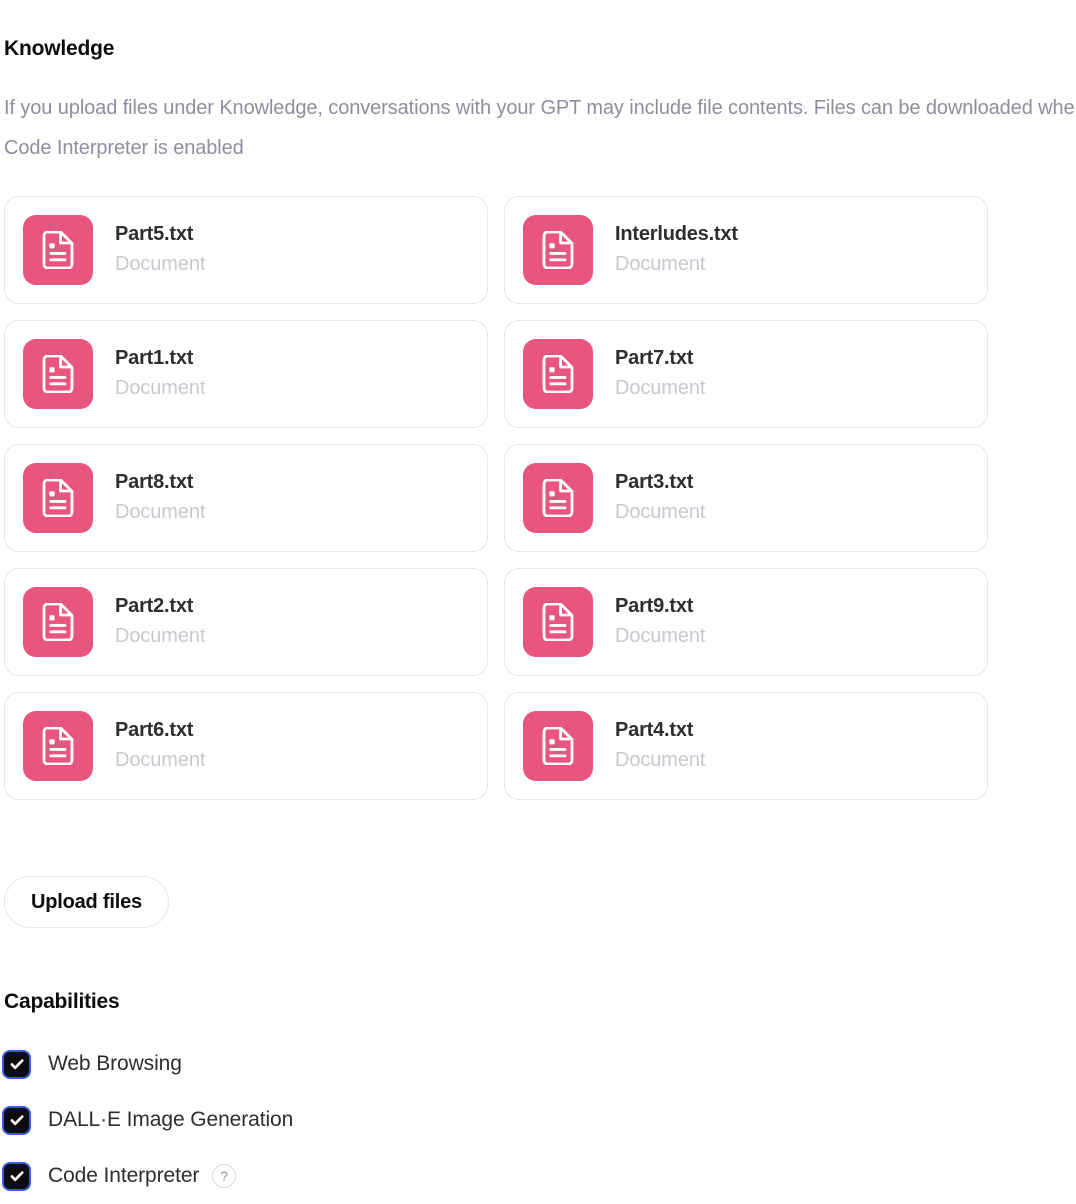 Image resolution: width=1076 pixels, height=1204 pixels. What do you see at coordinates (746, 250) in the screenshot?
I see `knowledge-file-card: Interludes.txt Document` at bounding box center [746, 250].